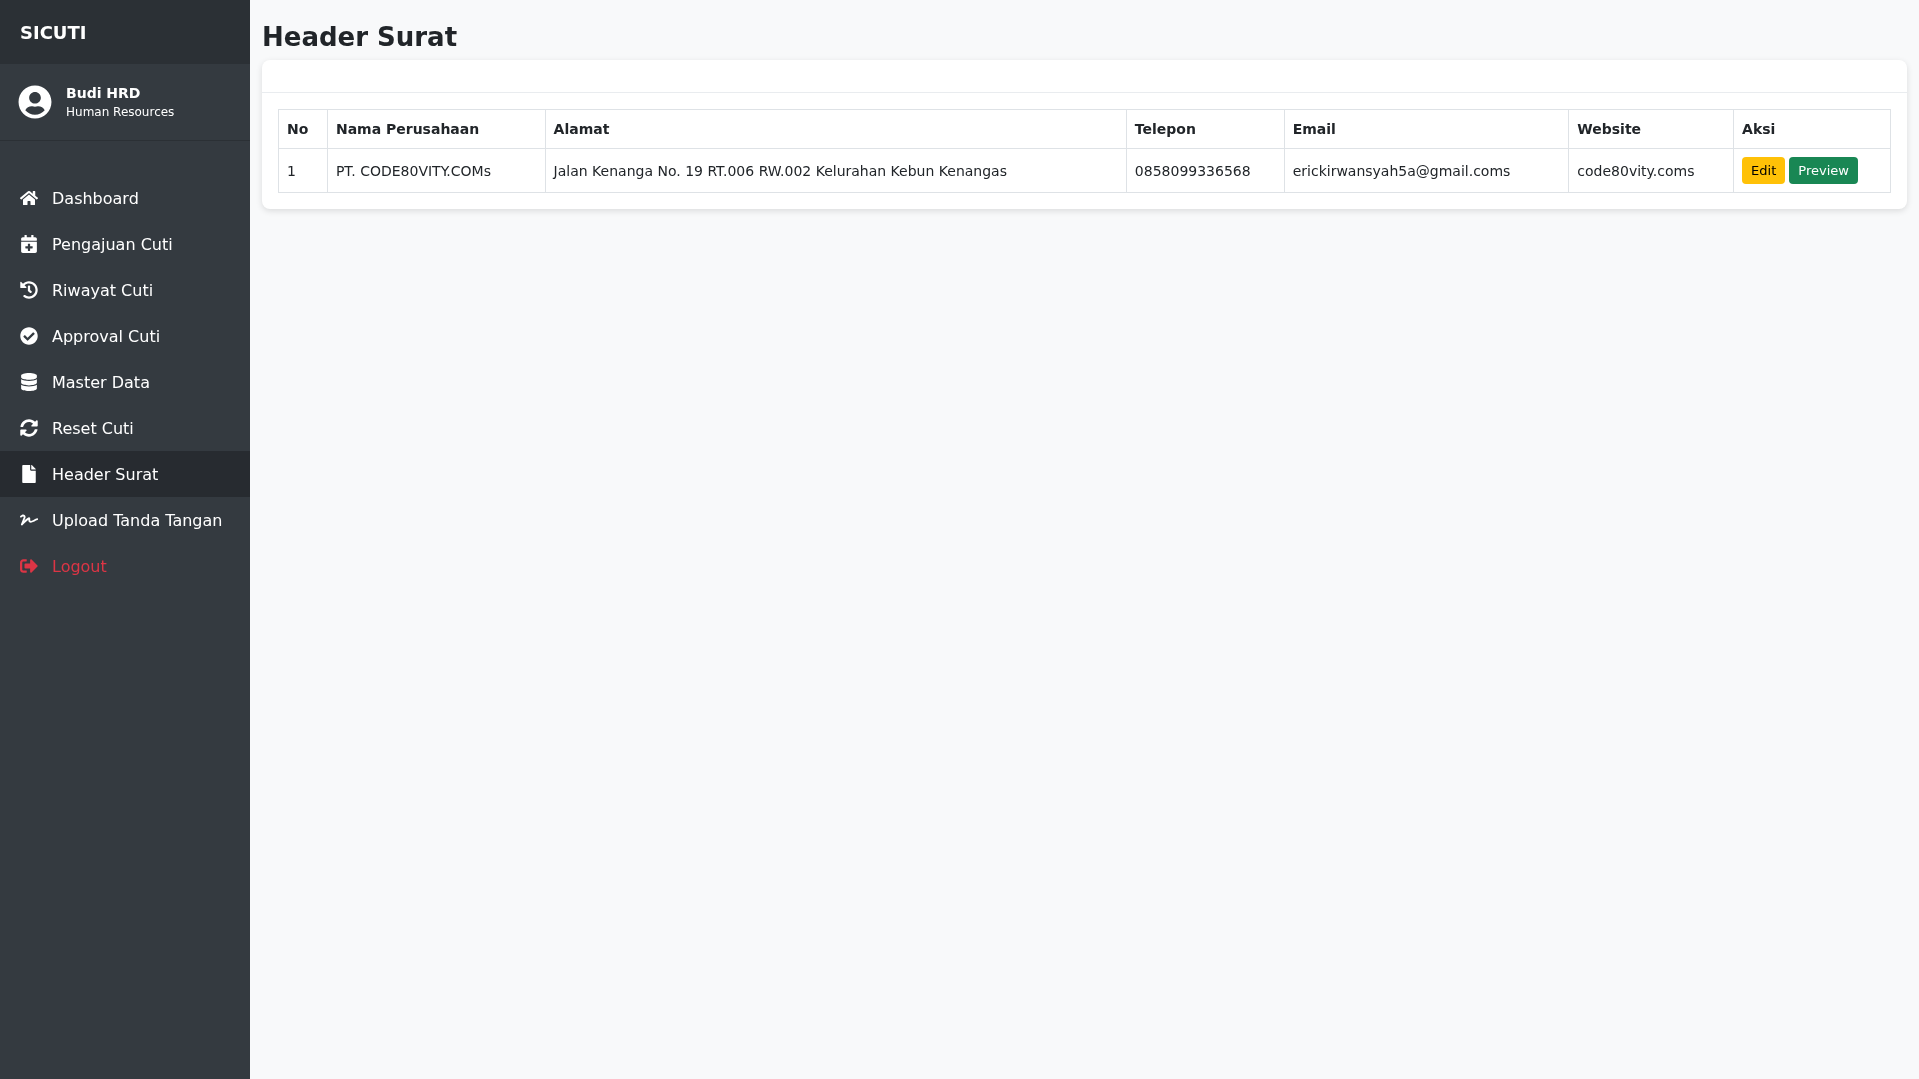 Image resolution: width=1919 pixels, height=1079 pixels. I want to click on file-icon, so click(29, 474).